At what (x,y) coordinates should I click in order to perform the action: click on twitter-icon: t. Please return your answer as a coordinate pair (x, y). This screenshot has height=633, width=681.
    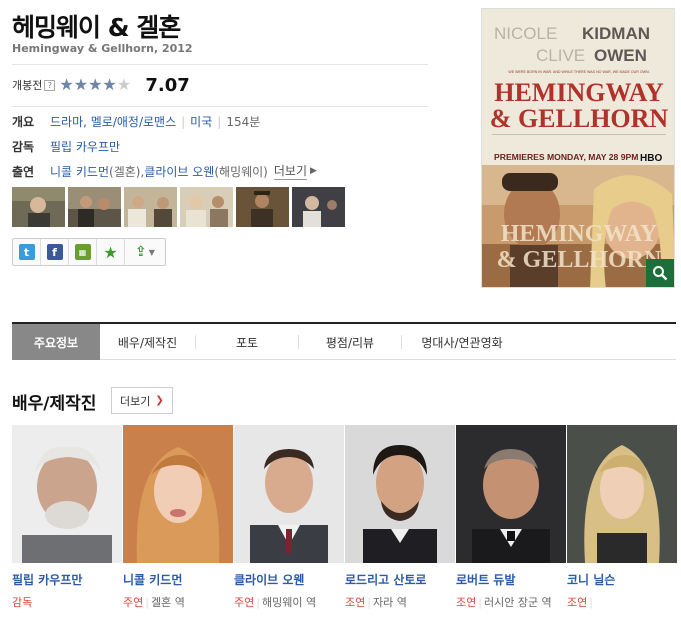
    Looking at the image, I should click on (26, 252).